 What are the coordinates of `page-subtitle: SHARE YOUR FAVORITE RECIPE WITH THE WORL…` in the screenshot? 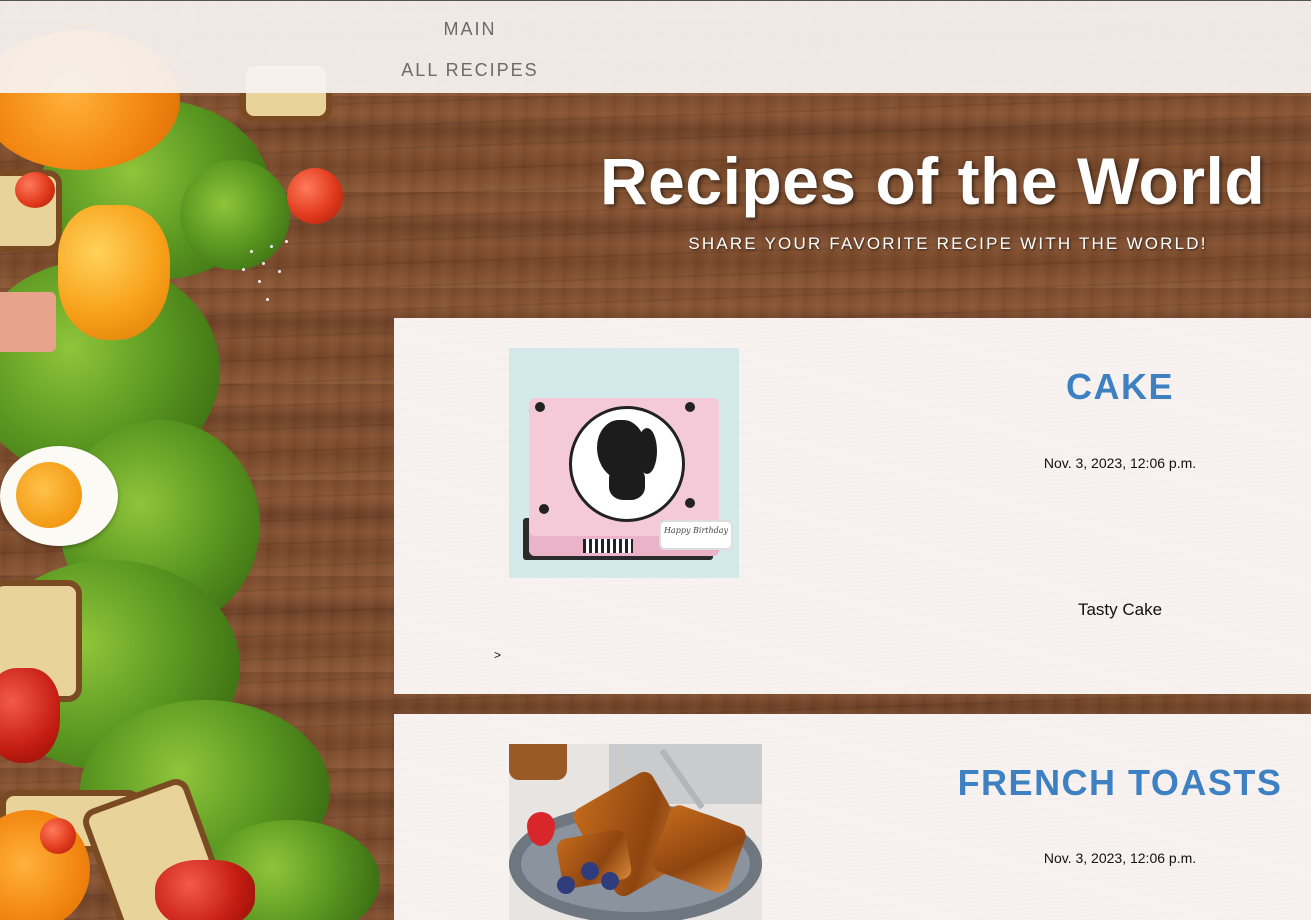 It's located at (948, 243).